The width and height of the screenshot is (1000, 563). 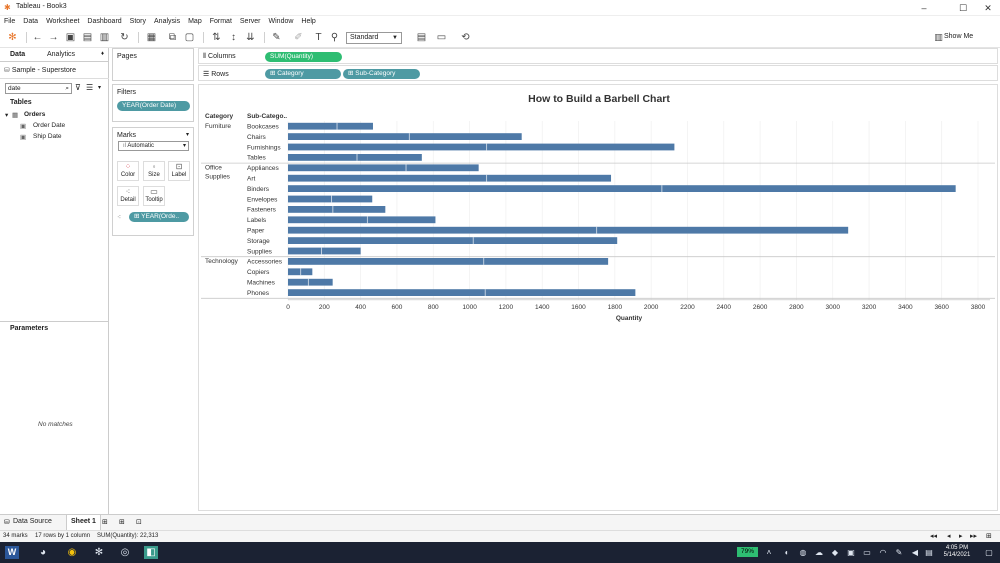 I want to click on menu-map: Map, so click(x=195, y=22).